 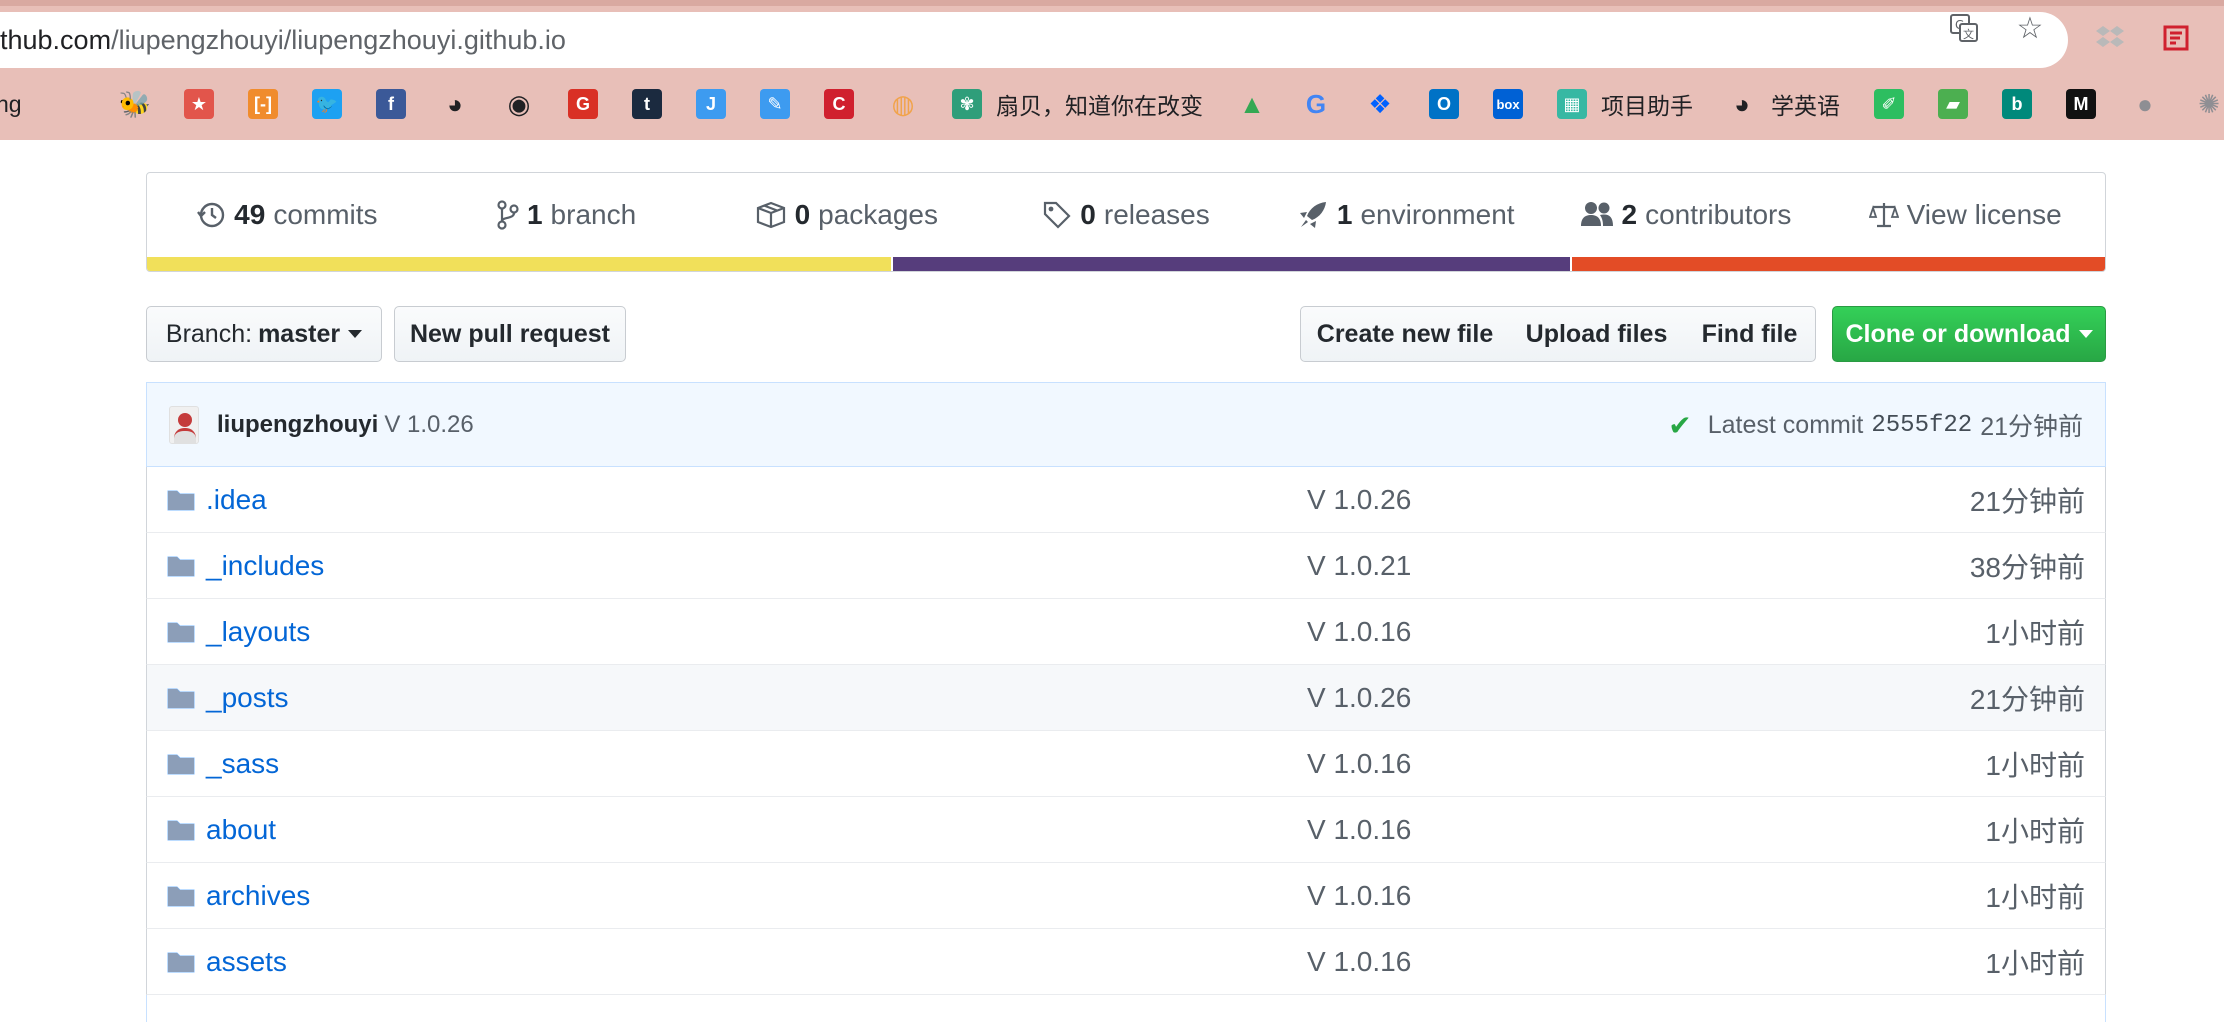 I want to click on c-red-icon: C, so click(x=839, y=104).